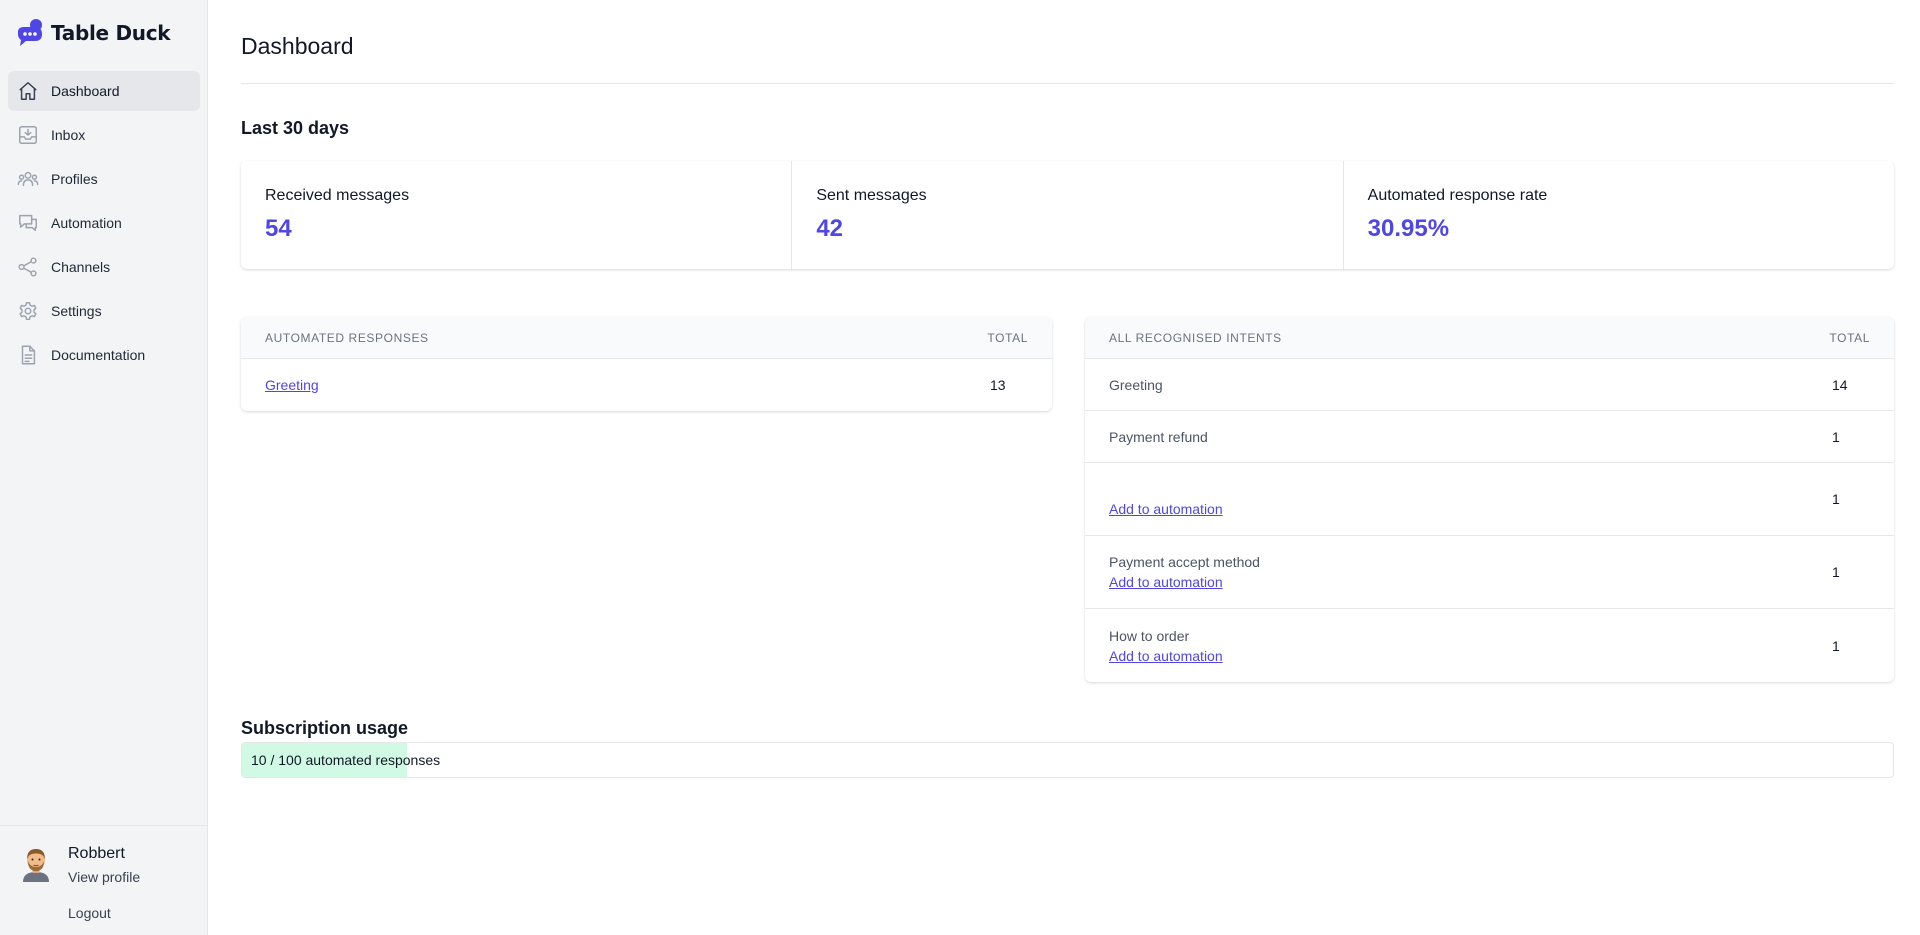 The height and width of the screenshot is (935, 1920). What do you see at coordinates (1195, 337) in the screenshot?
I see `column-header-name: All recognised intents` at bounding box center [1195, 337].